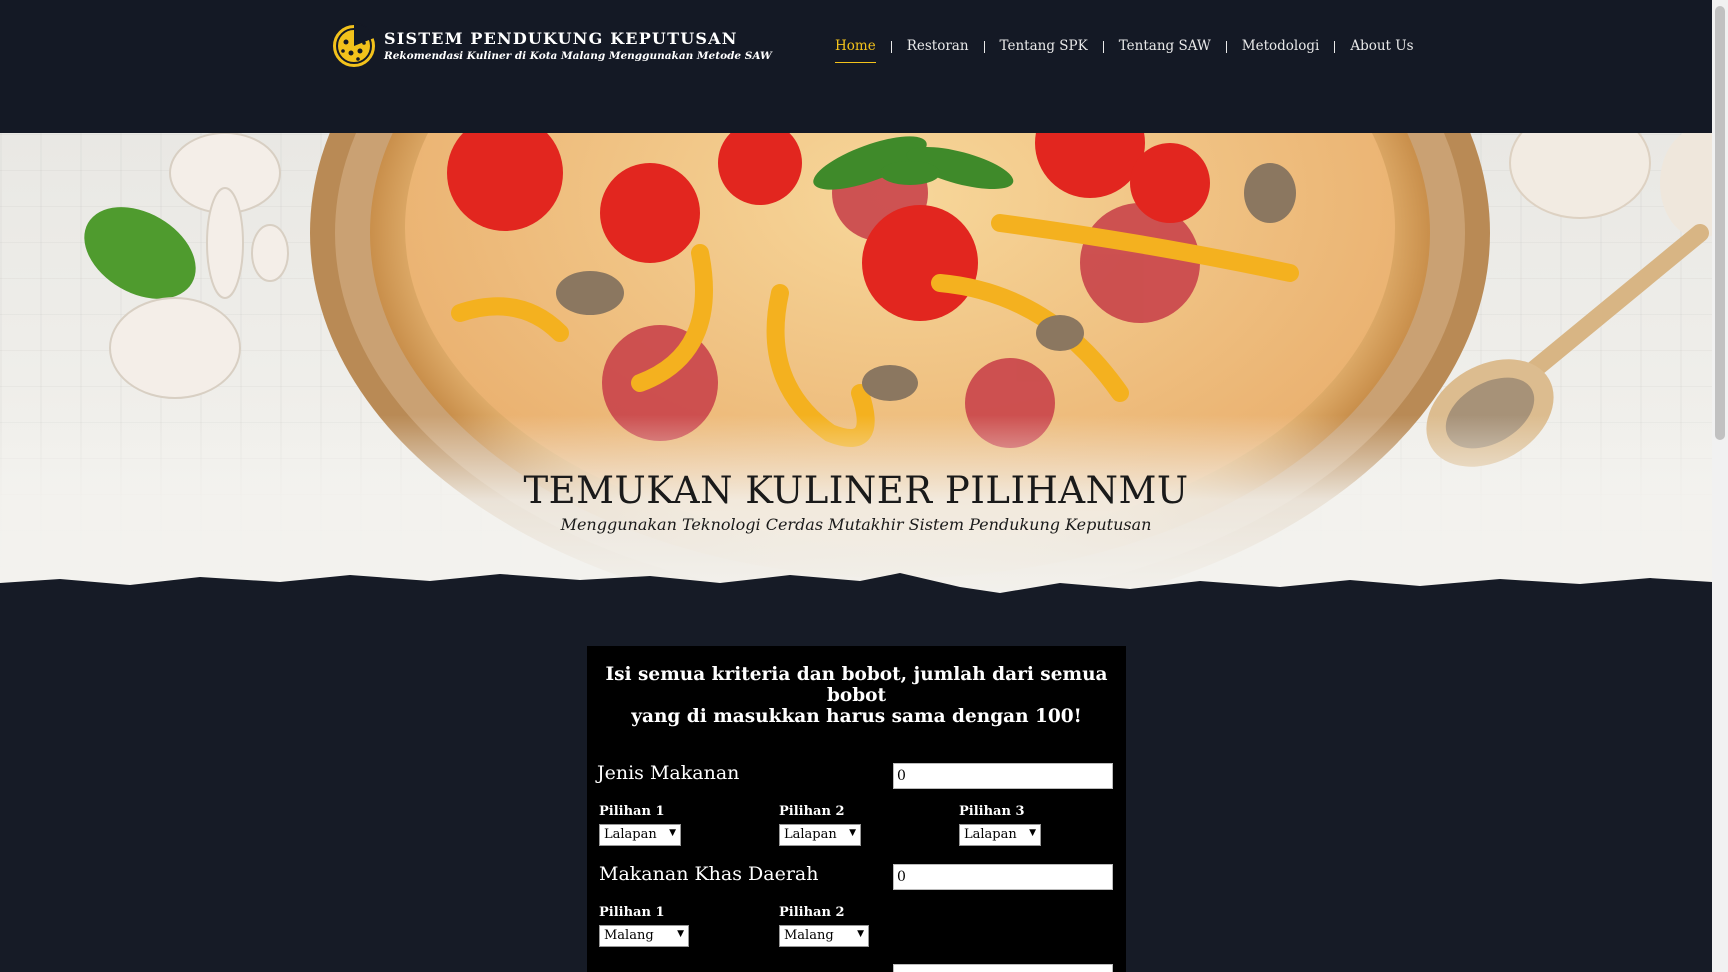  Describe the element at coordinates (938, 50) in the screenshot. I see `nav-item-restoran: Restoran` at that location.